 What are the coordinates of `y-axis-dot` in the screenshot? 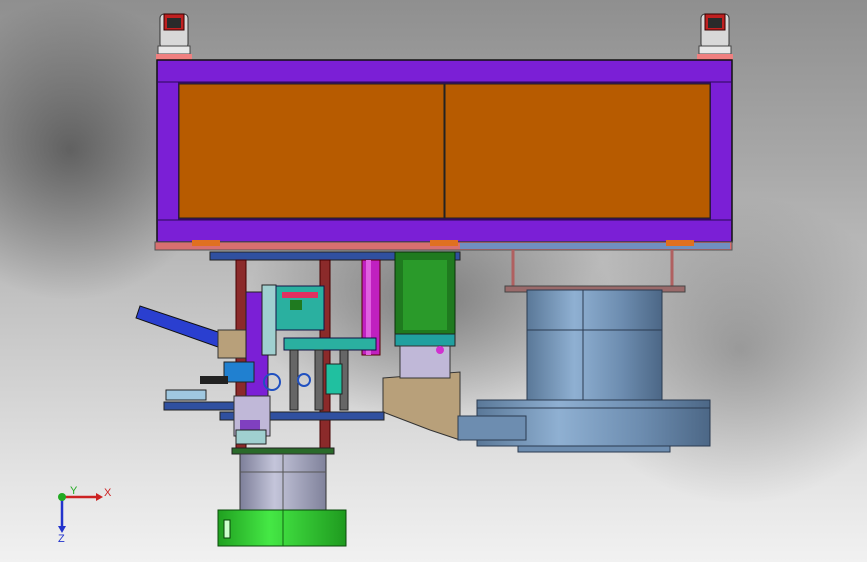 It's located at (62, 497).